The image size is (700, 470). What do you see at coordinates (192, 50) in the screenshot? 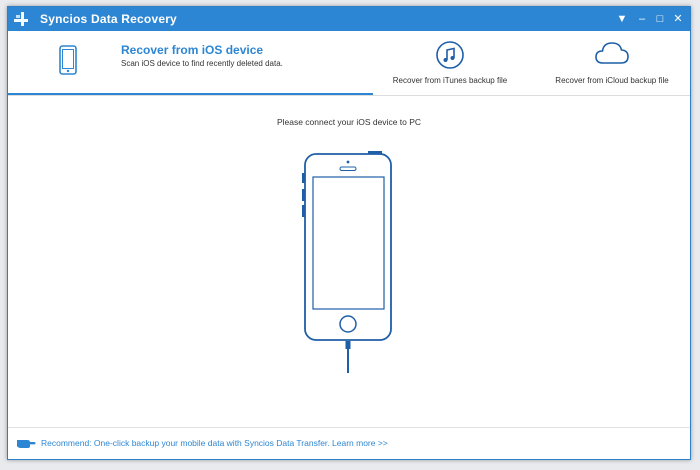
I see `tab-ios-title: Recover from iOS device` at bounding box center [192, 50].